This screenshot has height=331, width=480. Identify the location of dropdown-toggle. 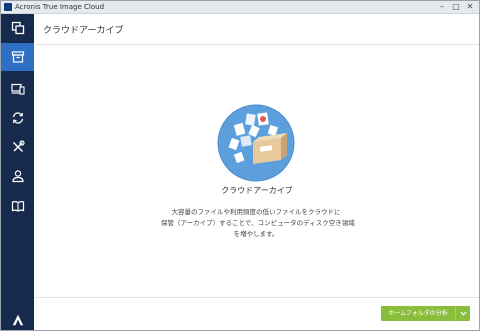
(463, 313).